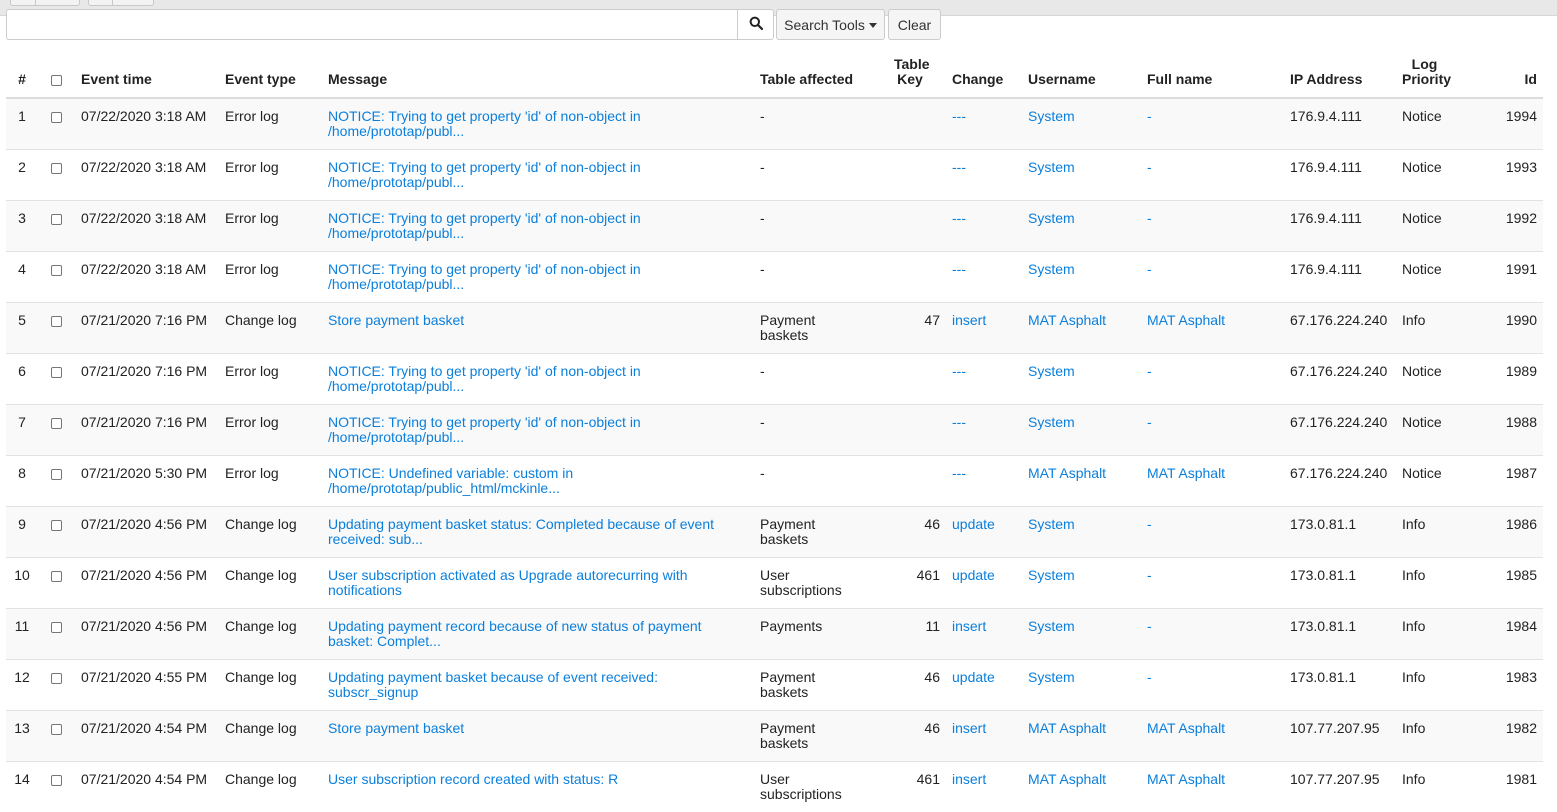 The width and height of the screenshot is (1557, 812). What do you see at coordinates (1340, 75) in the screenshot?
I see `col-header-ip-address: IP Address` at bounding box center [1340, 75].